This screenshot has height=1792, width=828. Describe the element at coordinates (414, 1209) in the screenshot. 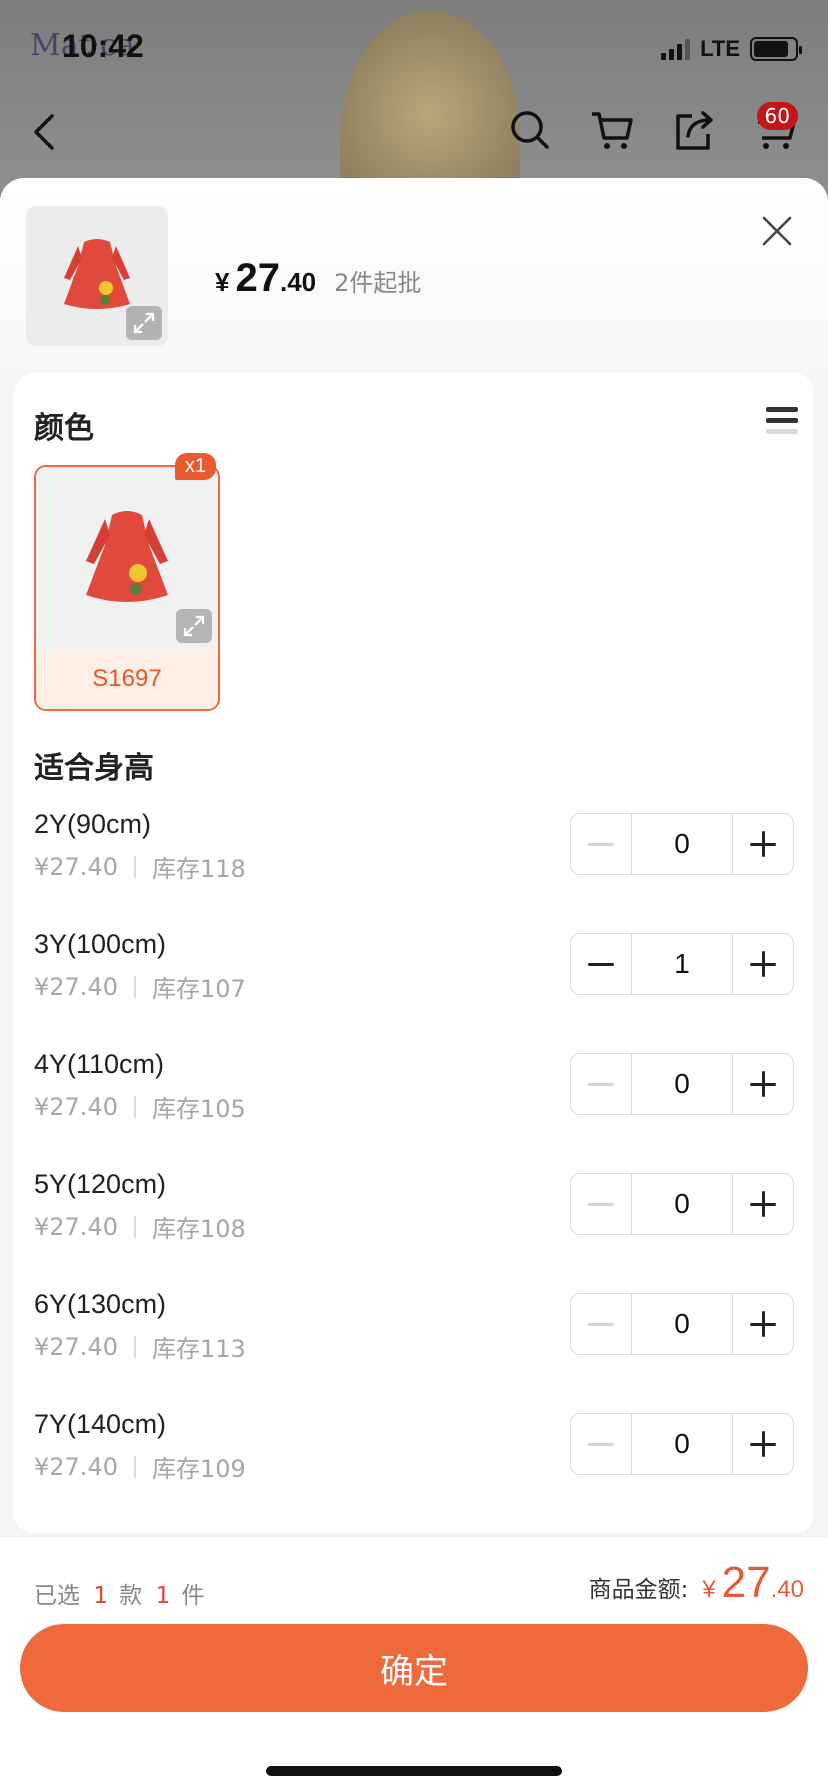

I see `size-row-5y: 5Y(120cm) ¥27.40 库存108 0` at that location.